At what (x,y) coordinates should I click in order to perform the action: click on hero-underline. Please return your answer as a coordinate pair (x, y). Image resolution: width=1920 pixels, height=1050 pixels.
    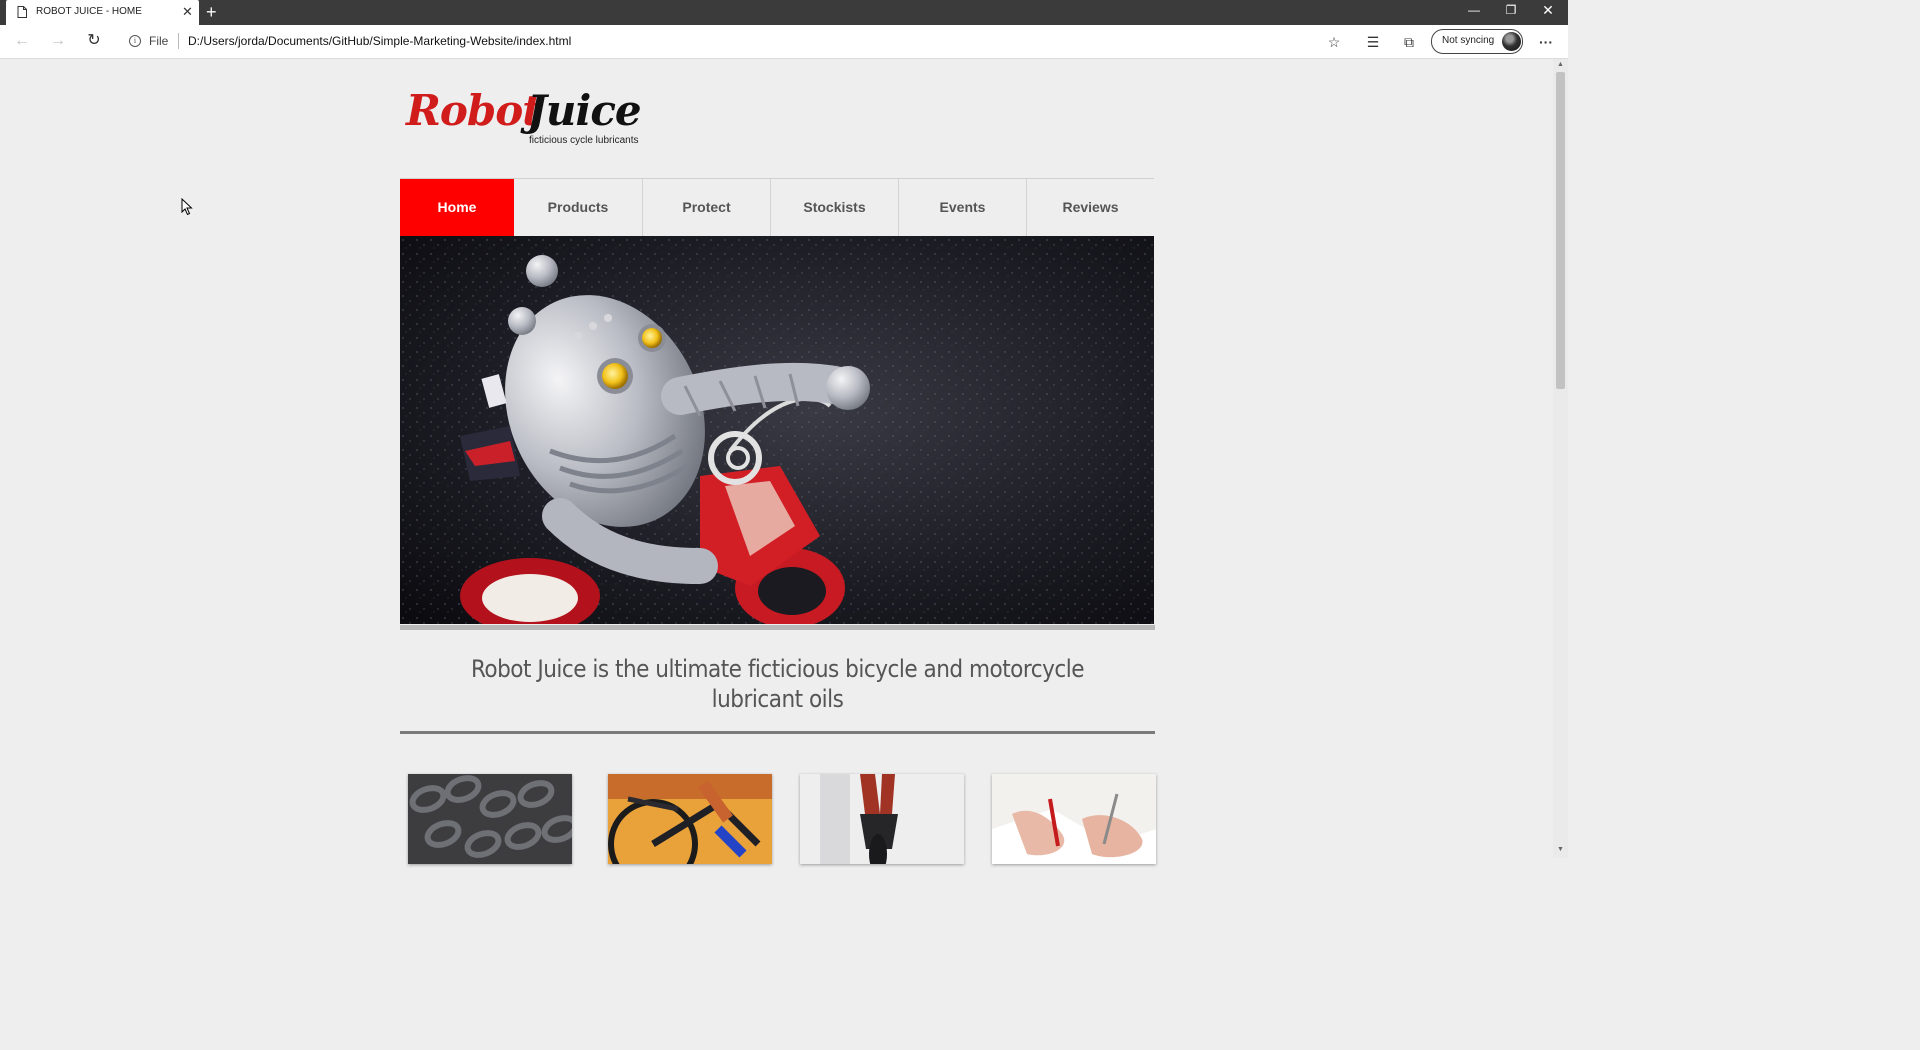
    Looking at the image, I should click on (777, 627).